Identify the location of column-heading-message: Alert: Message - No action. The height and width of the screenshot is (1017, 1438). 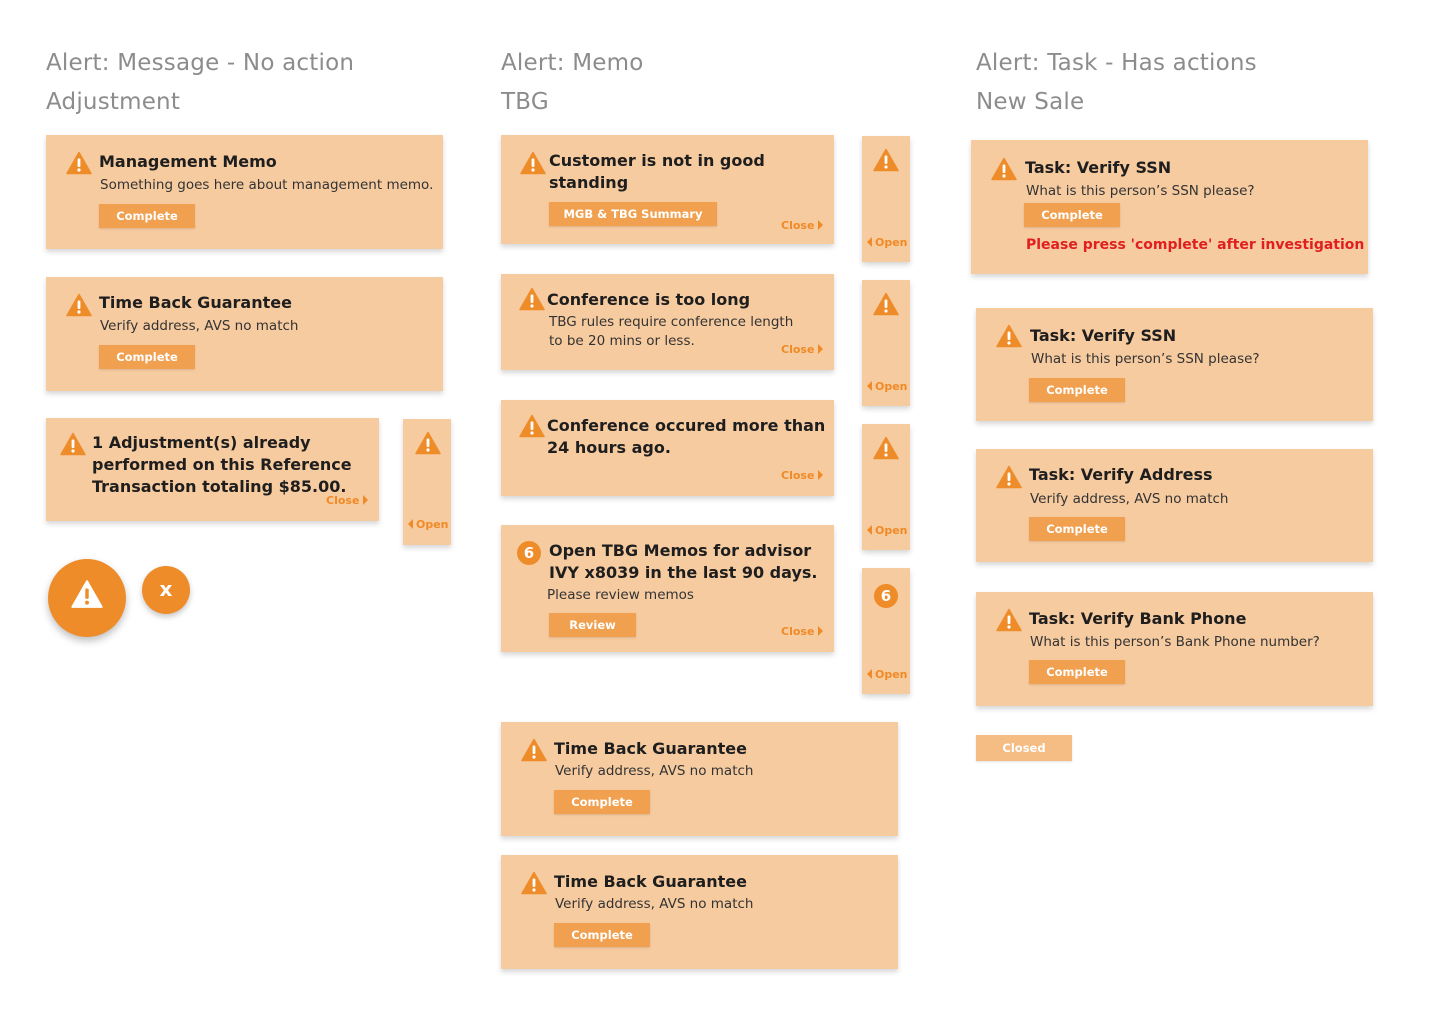
(200, 63).